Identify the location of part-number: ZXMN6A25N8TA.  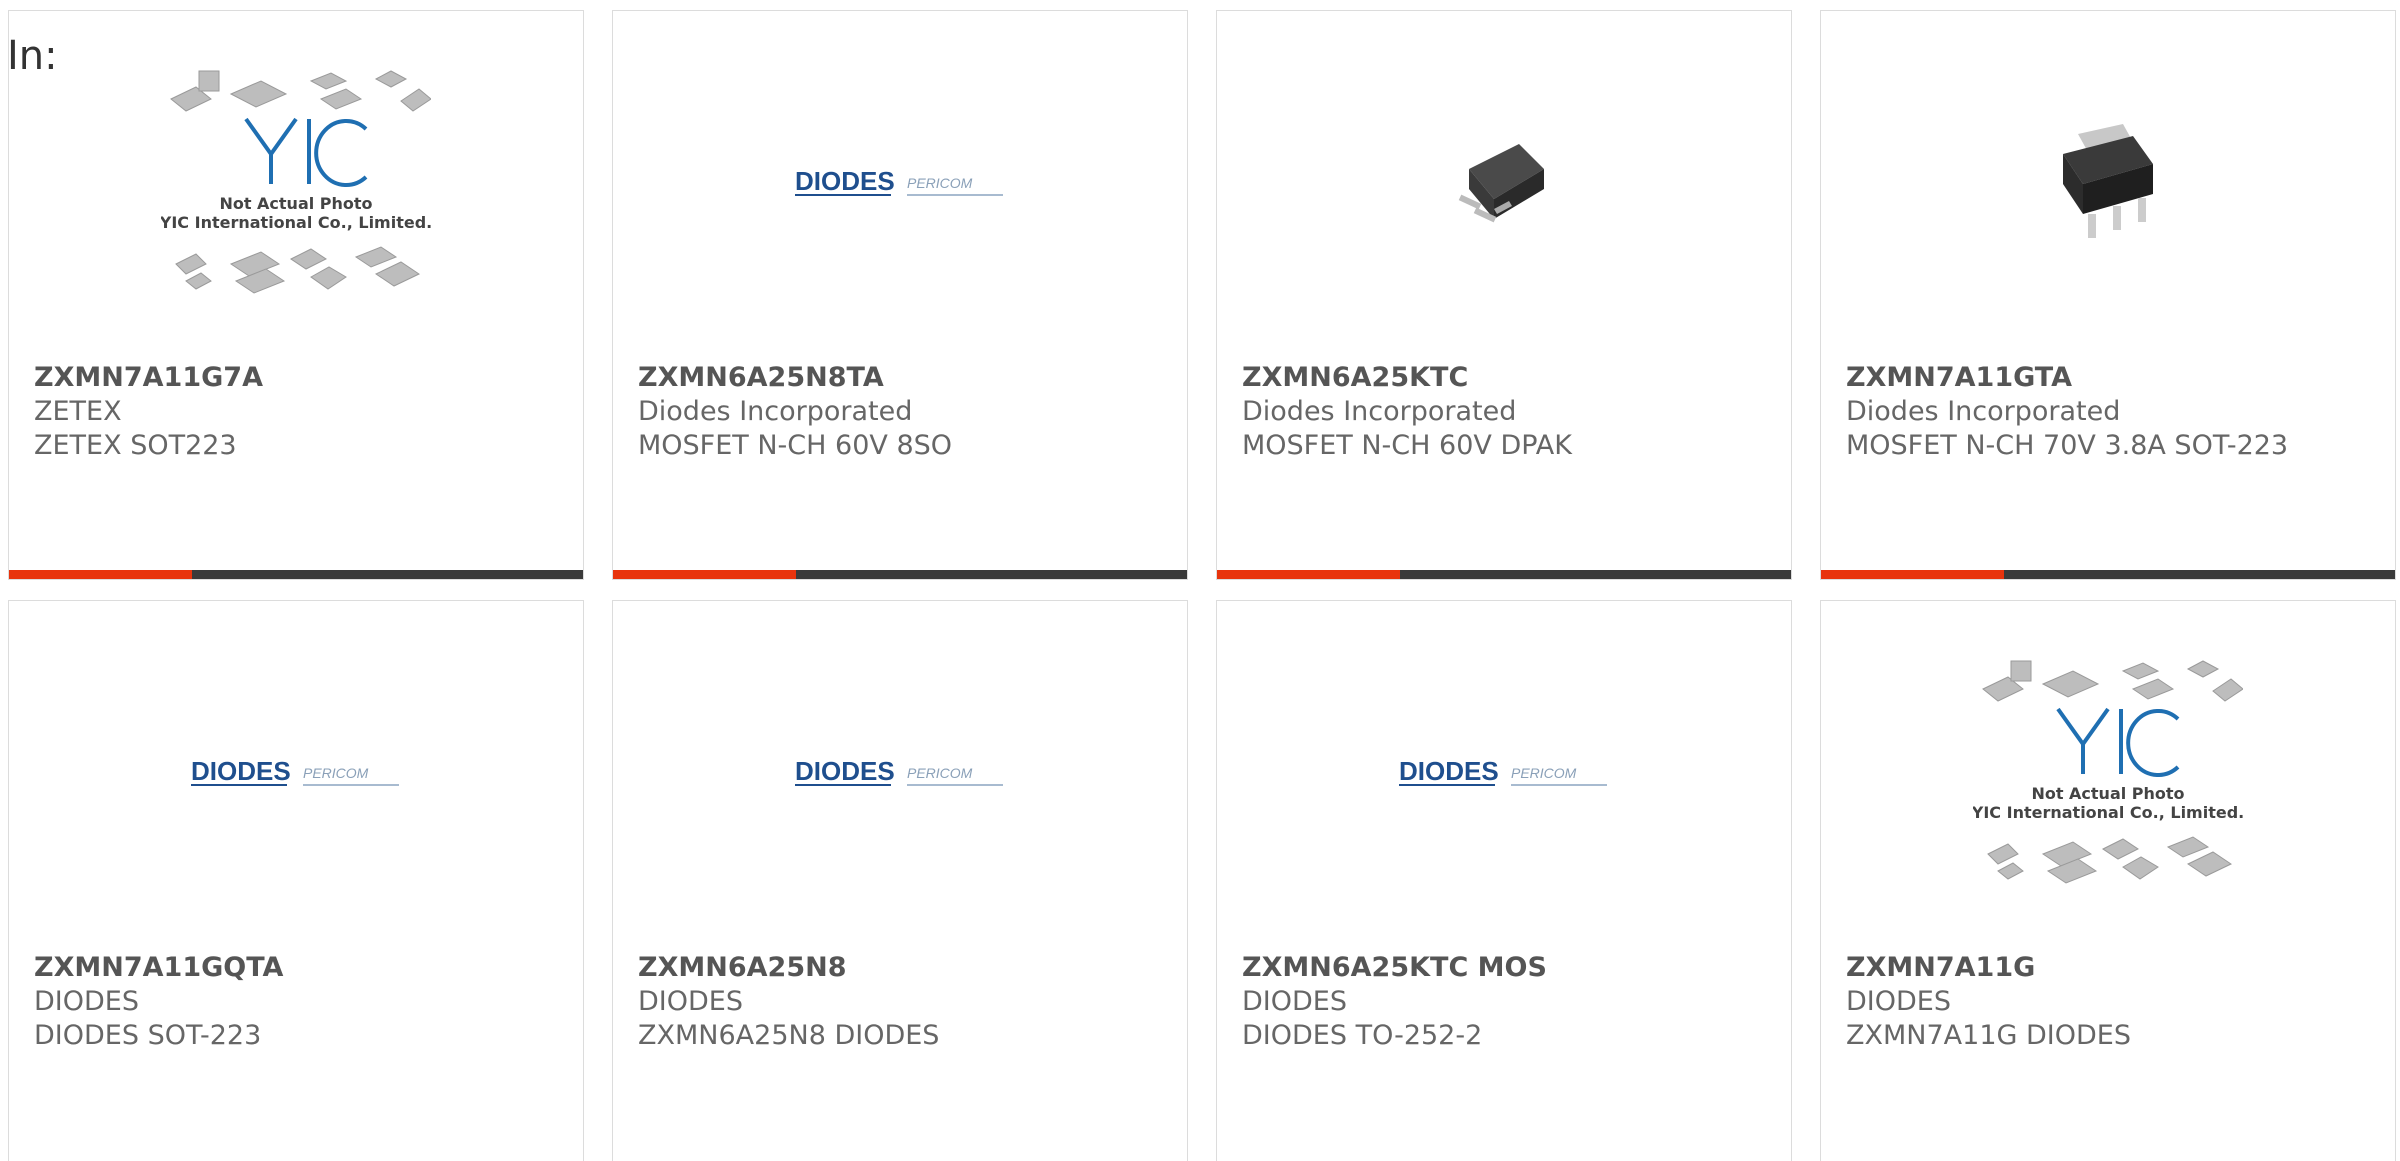
(902, 378).